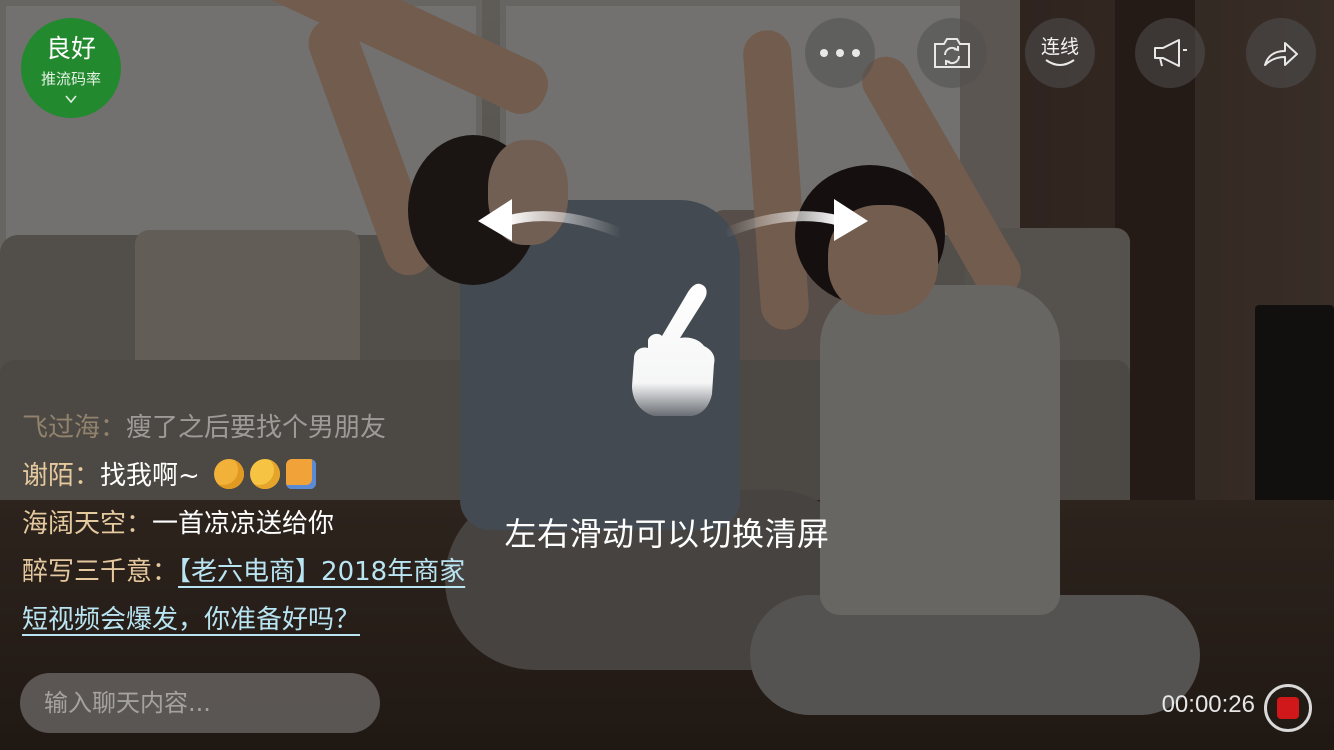 The image size is (1334, 750). Describe the element at coordinates (301, 474) in the screenshot. I see `family-emoji-icon` at that location.